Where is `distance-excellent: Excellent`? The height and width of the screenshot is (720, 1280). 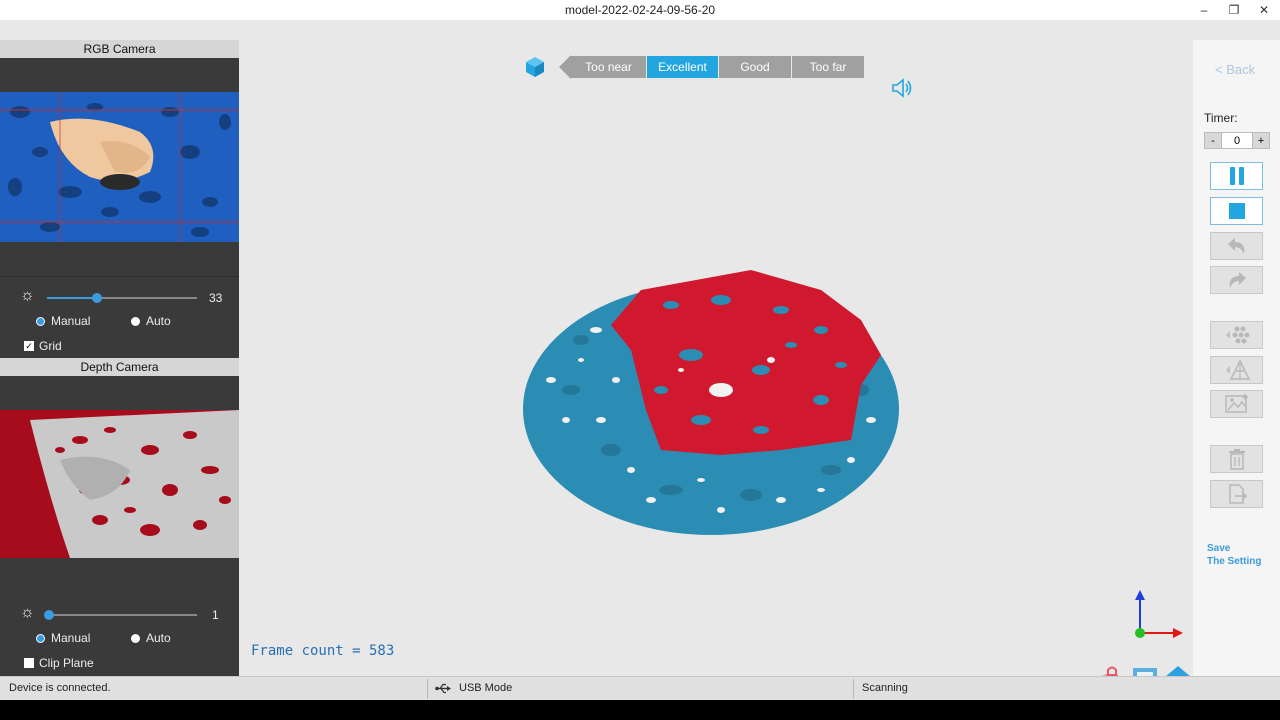
distance-excellent: Excellent is located at coordinates (682, 67).